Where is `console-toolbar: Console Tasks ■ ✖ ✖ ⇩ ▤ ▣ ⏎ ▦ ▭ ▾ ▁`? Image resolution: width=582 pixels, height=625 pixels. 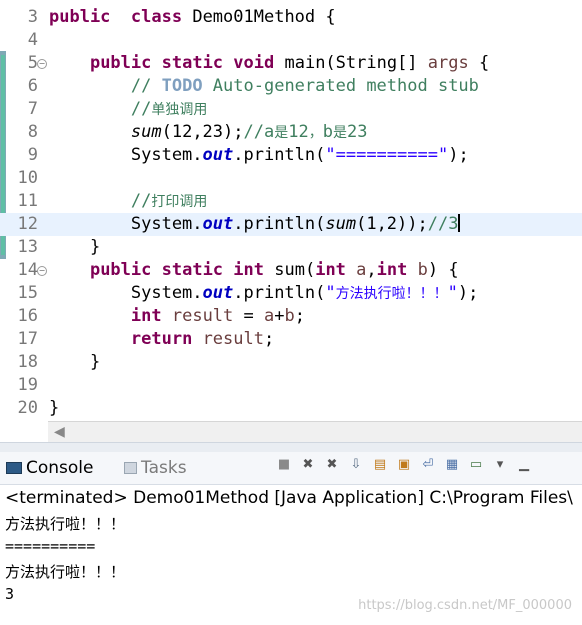 console-toolbar: Console Tasks ■ ✖ ✖ ⇩ ▤ ▣ ⏎ ▦ ▭ ▾ ▁ is located at coordinates (291, 468).